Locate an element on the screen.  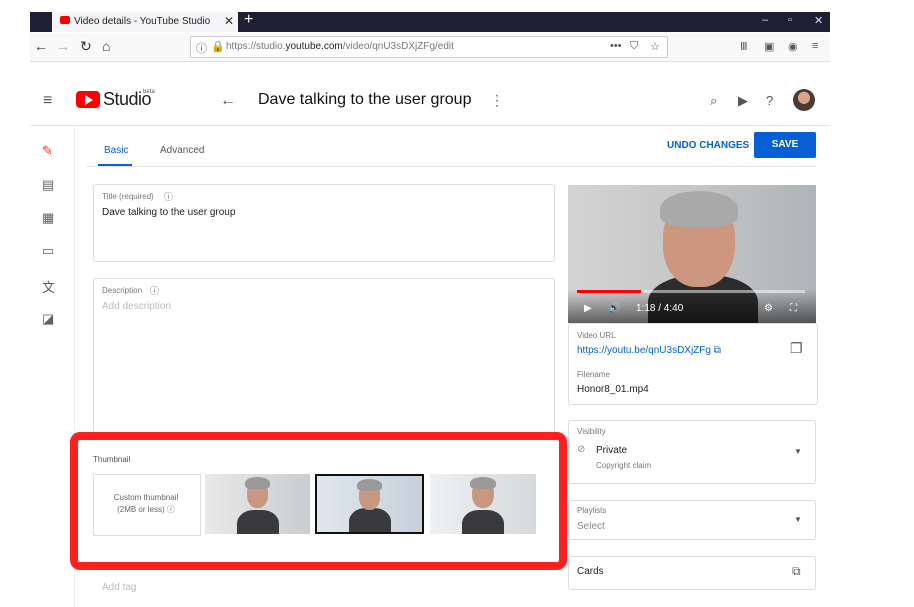
save-button: SAVE is located at coordinates (785, 145).